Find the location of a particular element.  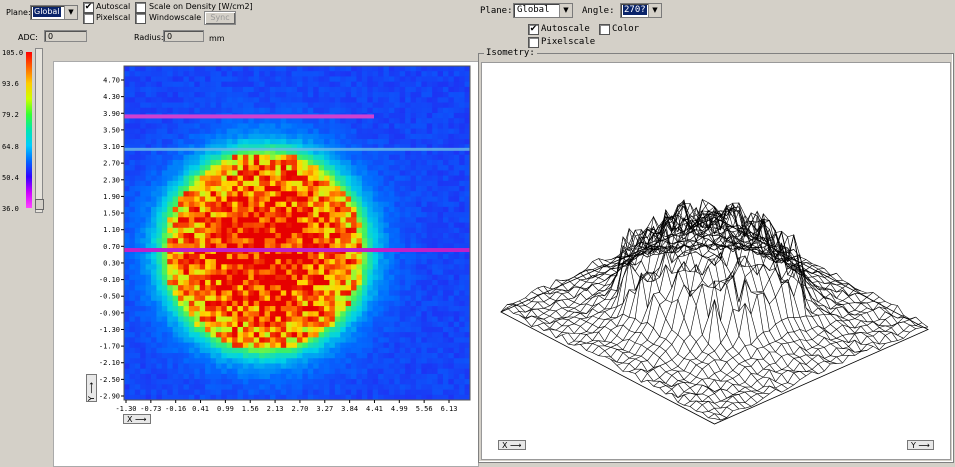

iso-autoscale-checkbox: ✔ is located at coordinates (533, 29).